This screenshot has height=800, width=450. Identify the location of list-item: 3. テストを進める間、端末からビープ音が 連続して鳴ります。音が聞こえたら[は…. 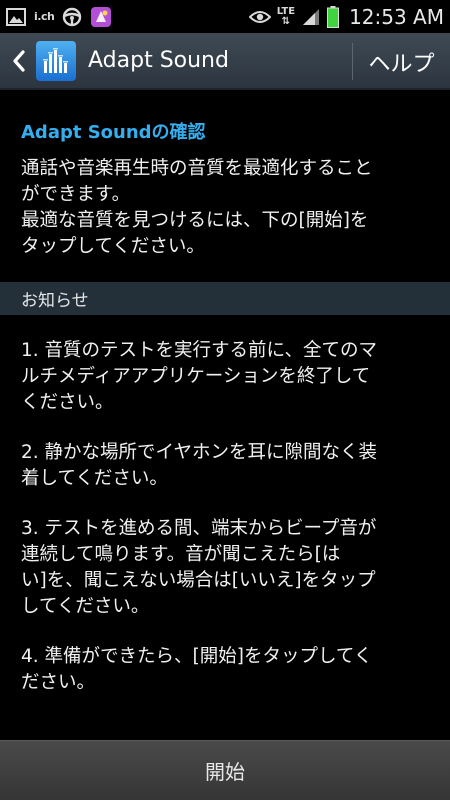
(227, 568).